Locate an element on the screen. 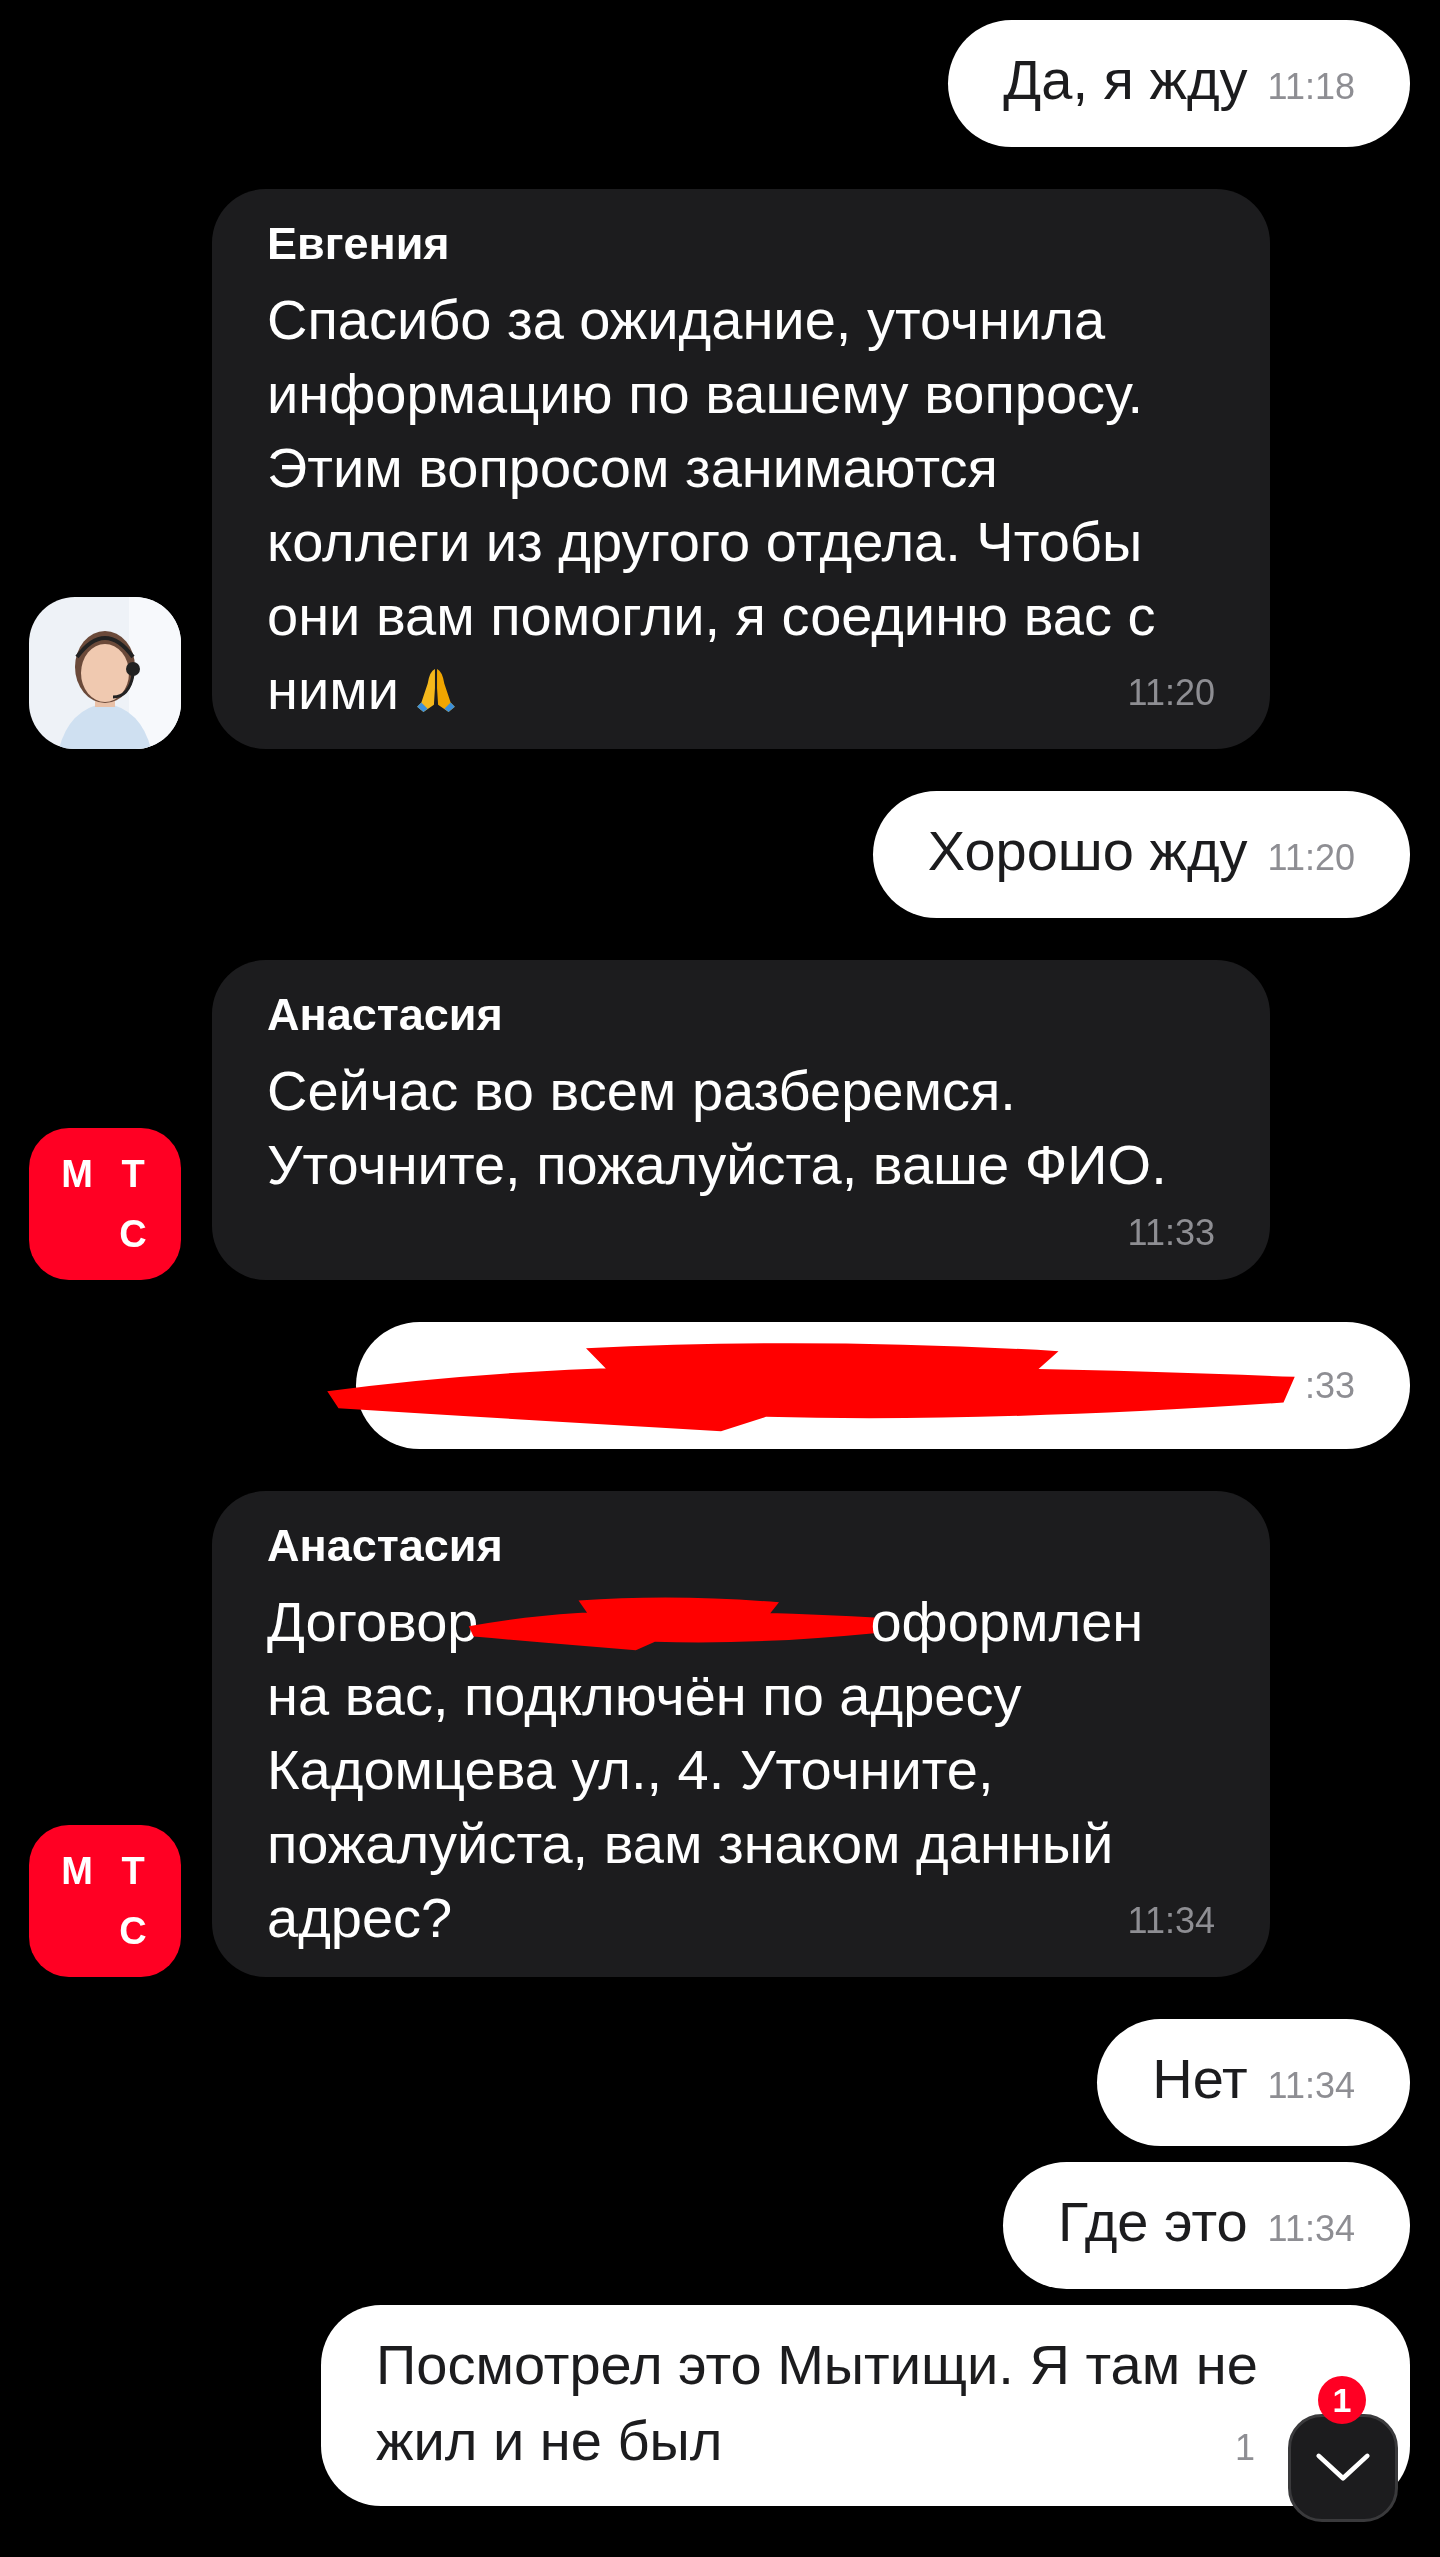 The height and width of the screenshot is (2557, 1440). message-text: на вас, подключён по адресу is located at coordinates (644, 1696).